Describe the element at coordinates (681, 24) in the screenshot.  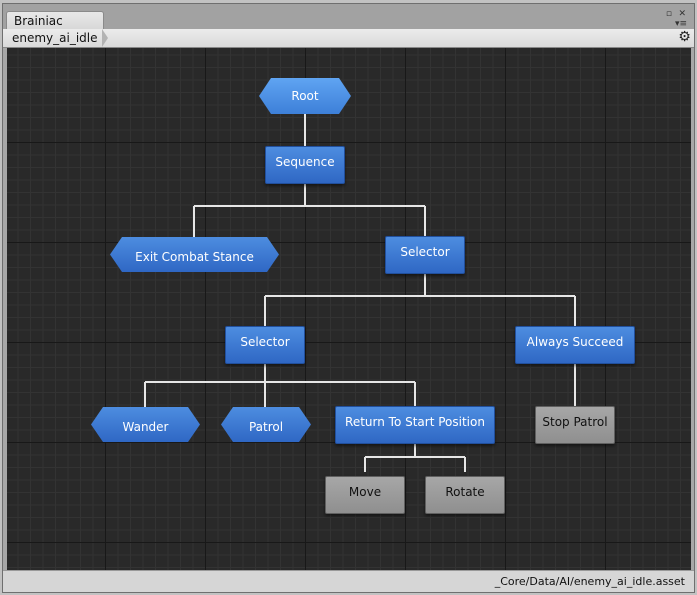
I see `window-menu-icon: ▾≡` at that location.